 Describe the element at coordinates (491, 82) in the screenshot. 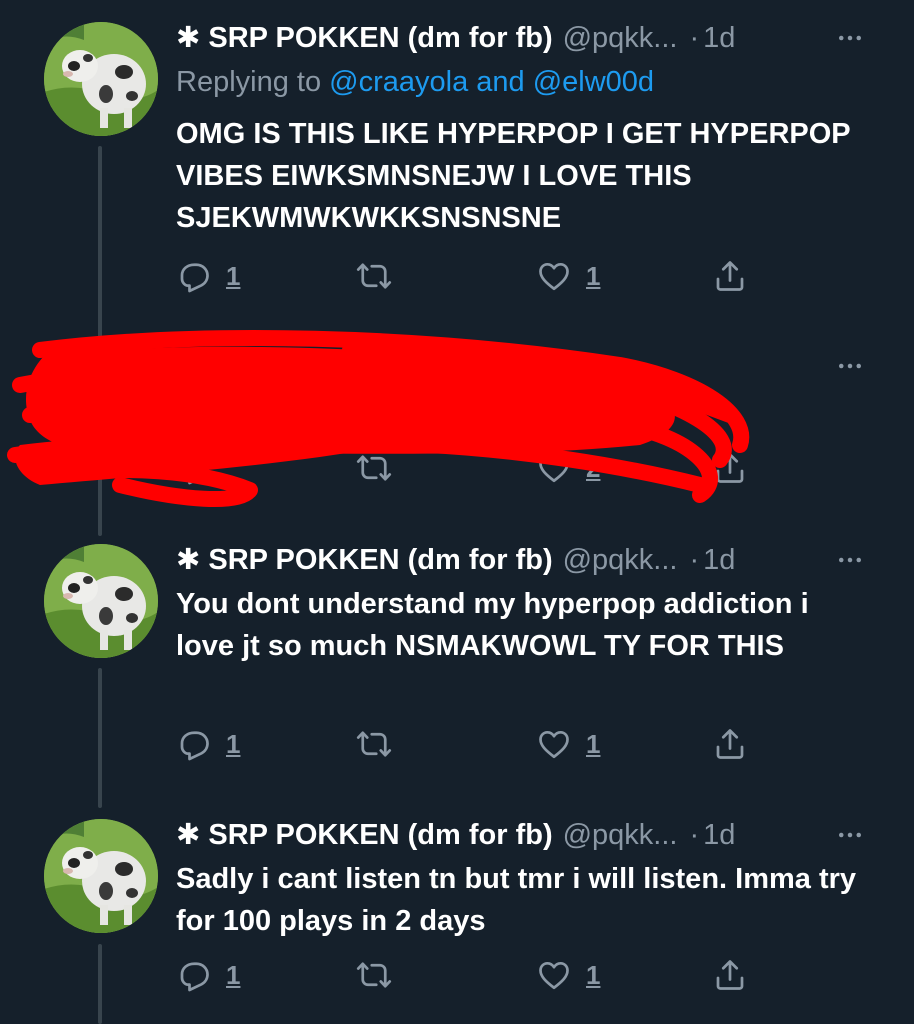

I see `replying-mentions: @craayola and @elw00d` at that location.